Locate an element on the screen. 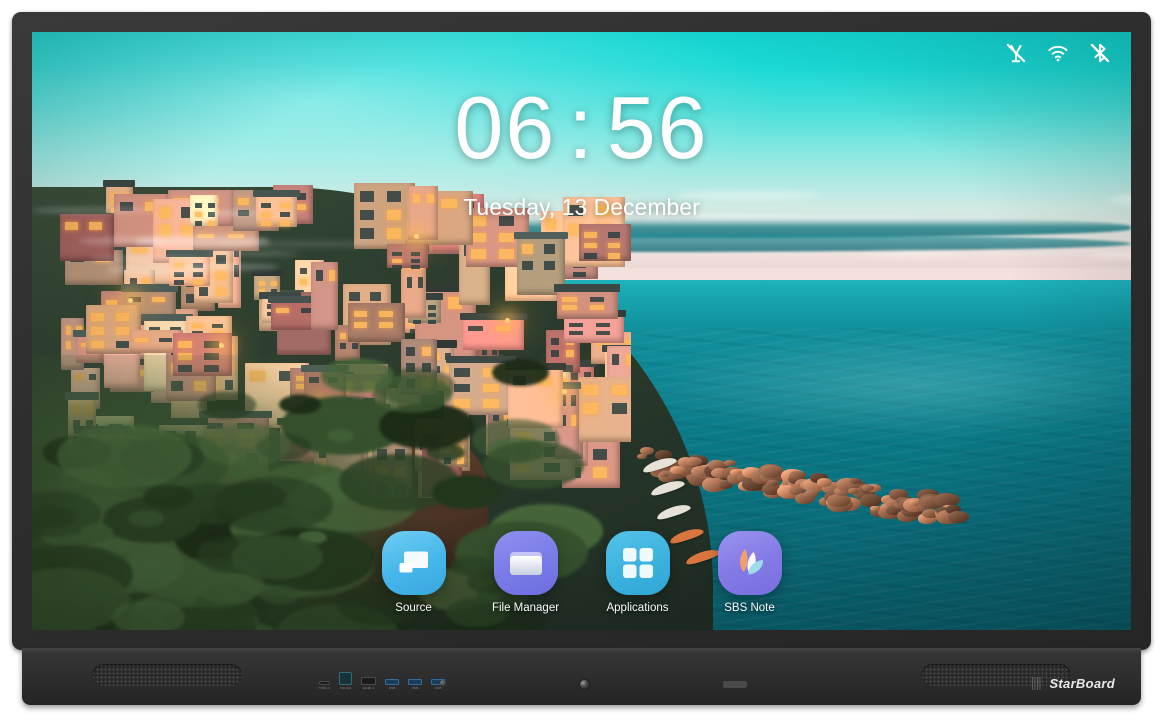 The image size is (1163, 723). dock-item-applications: Applications is located at coordinates (638, 572).